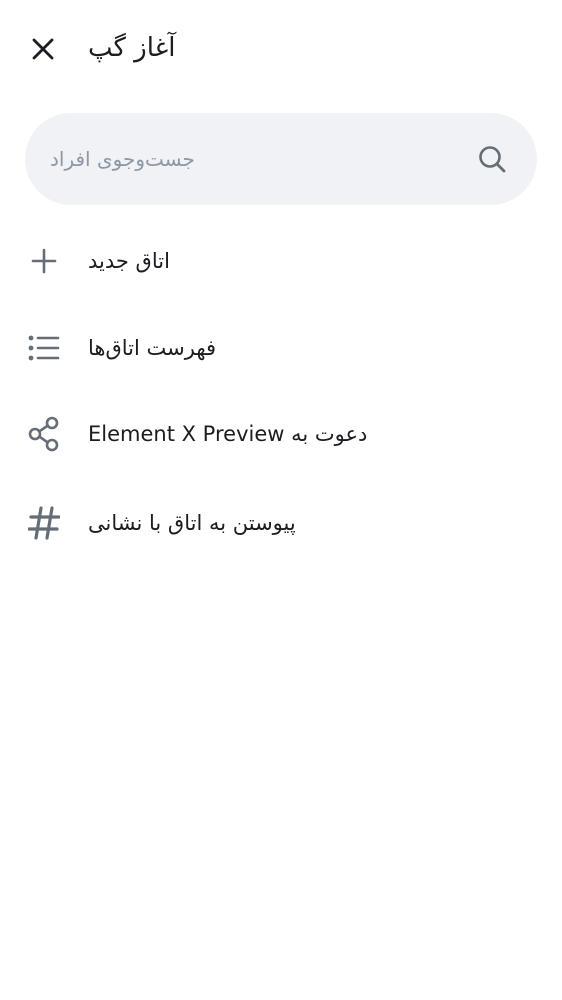 The width and height of the screenshot is (562, 1000). What do you see at coordinates (44, 523) in the screenshot?
I see `hash-icon` at bounding box center [44, 523].